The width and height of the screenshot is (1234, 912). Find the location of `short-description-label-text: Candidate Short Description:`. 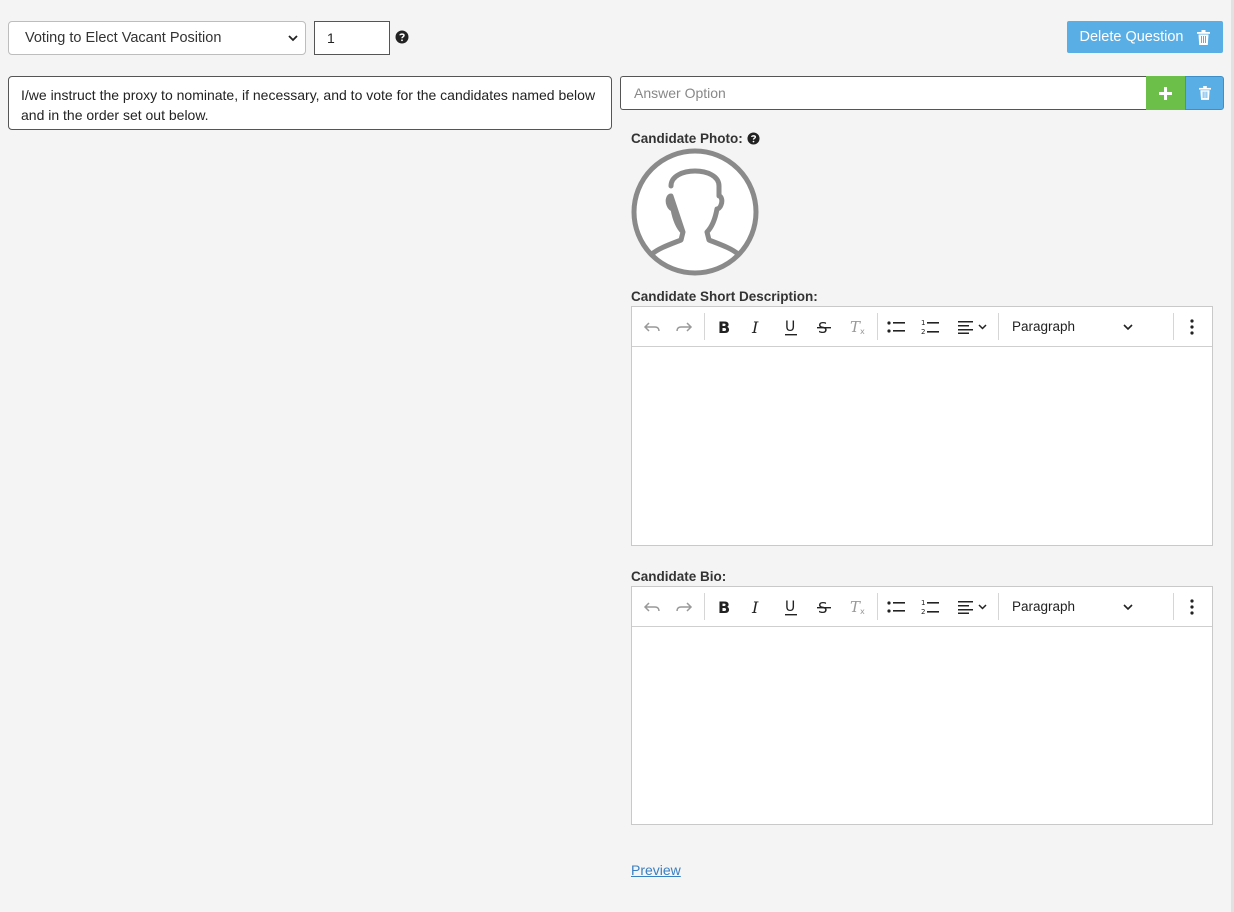

short-description-label-text: Candidate Short Description: is located at coordinates (724, 296).